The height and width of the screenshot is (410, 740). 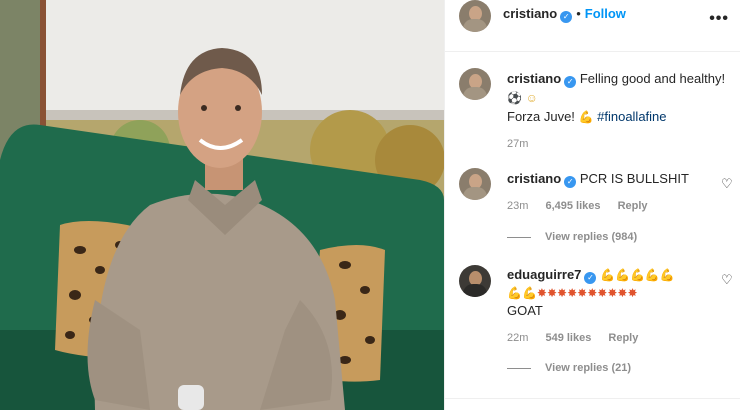 What do you see at coordinates (572, 206) in the screenshot?
I see `comment-likes: 6,495 likes` at bounding box center [572, 206].